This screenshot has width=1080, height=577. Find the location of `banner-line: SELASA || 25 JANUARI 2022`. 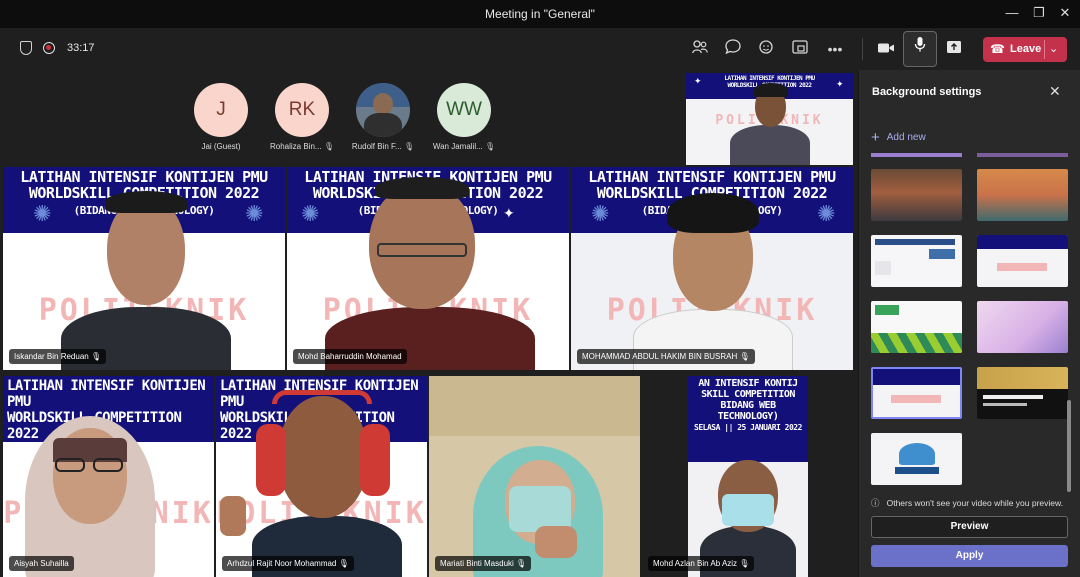

banner-line: SELASA || 25 JANUARI 2022 is located at coordinates (748, 427).